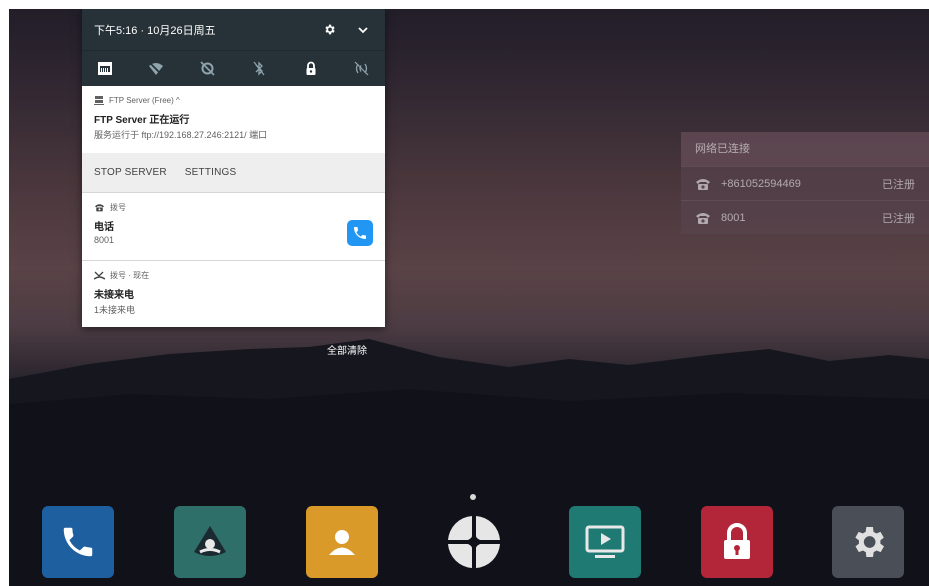 The image size is (929, 586). What do you see at coordinates (733, 217) in the screenshot?
I see `account-number: 8001` at bounding box center [733, 217].